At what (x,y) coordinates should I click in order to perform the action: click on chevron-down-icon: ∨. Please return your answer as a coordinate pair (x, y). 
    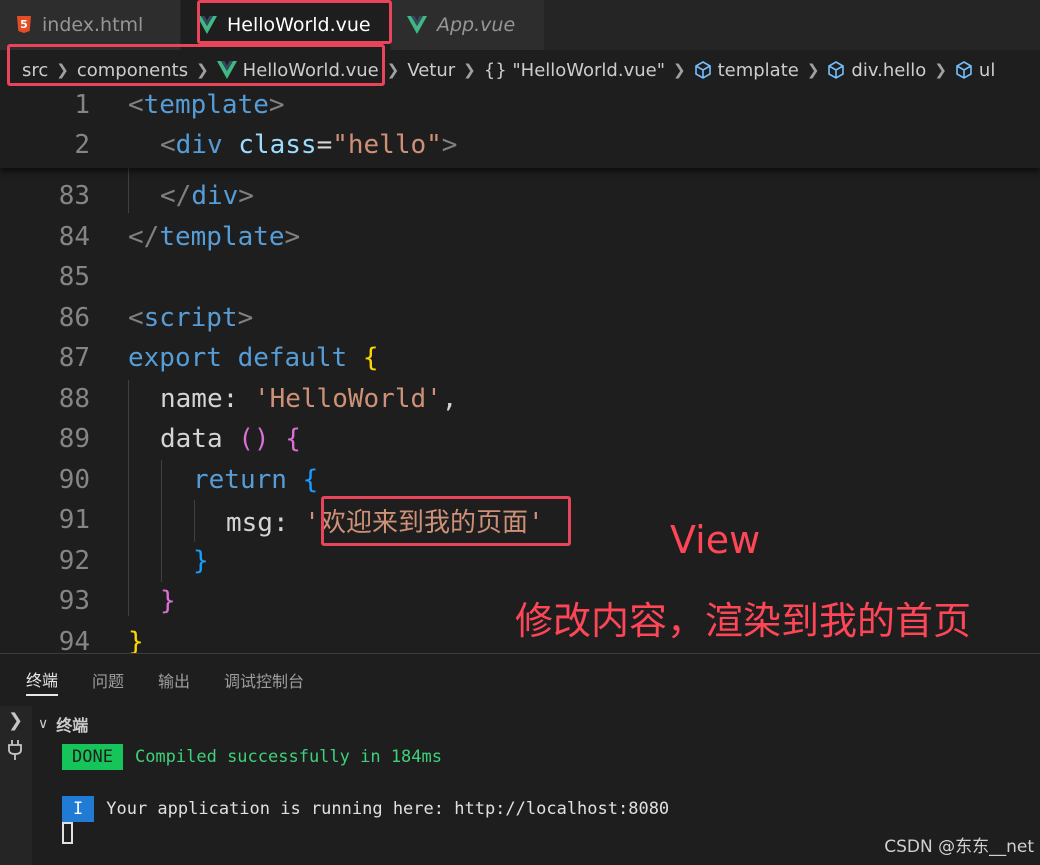
    Looking at the image, I should click on (43, 724).